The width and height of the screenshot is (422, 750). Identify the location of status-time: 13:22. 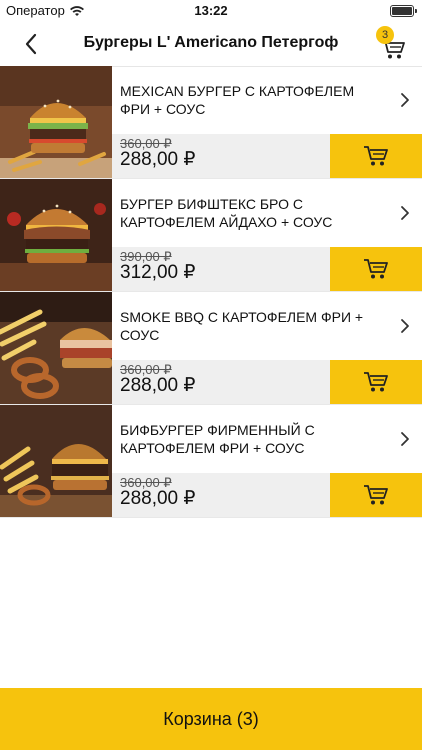
(211, 10).